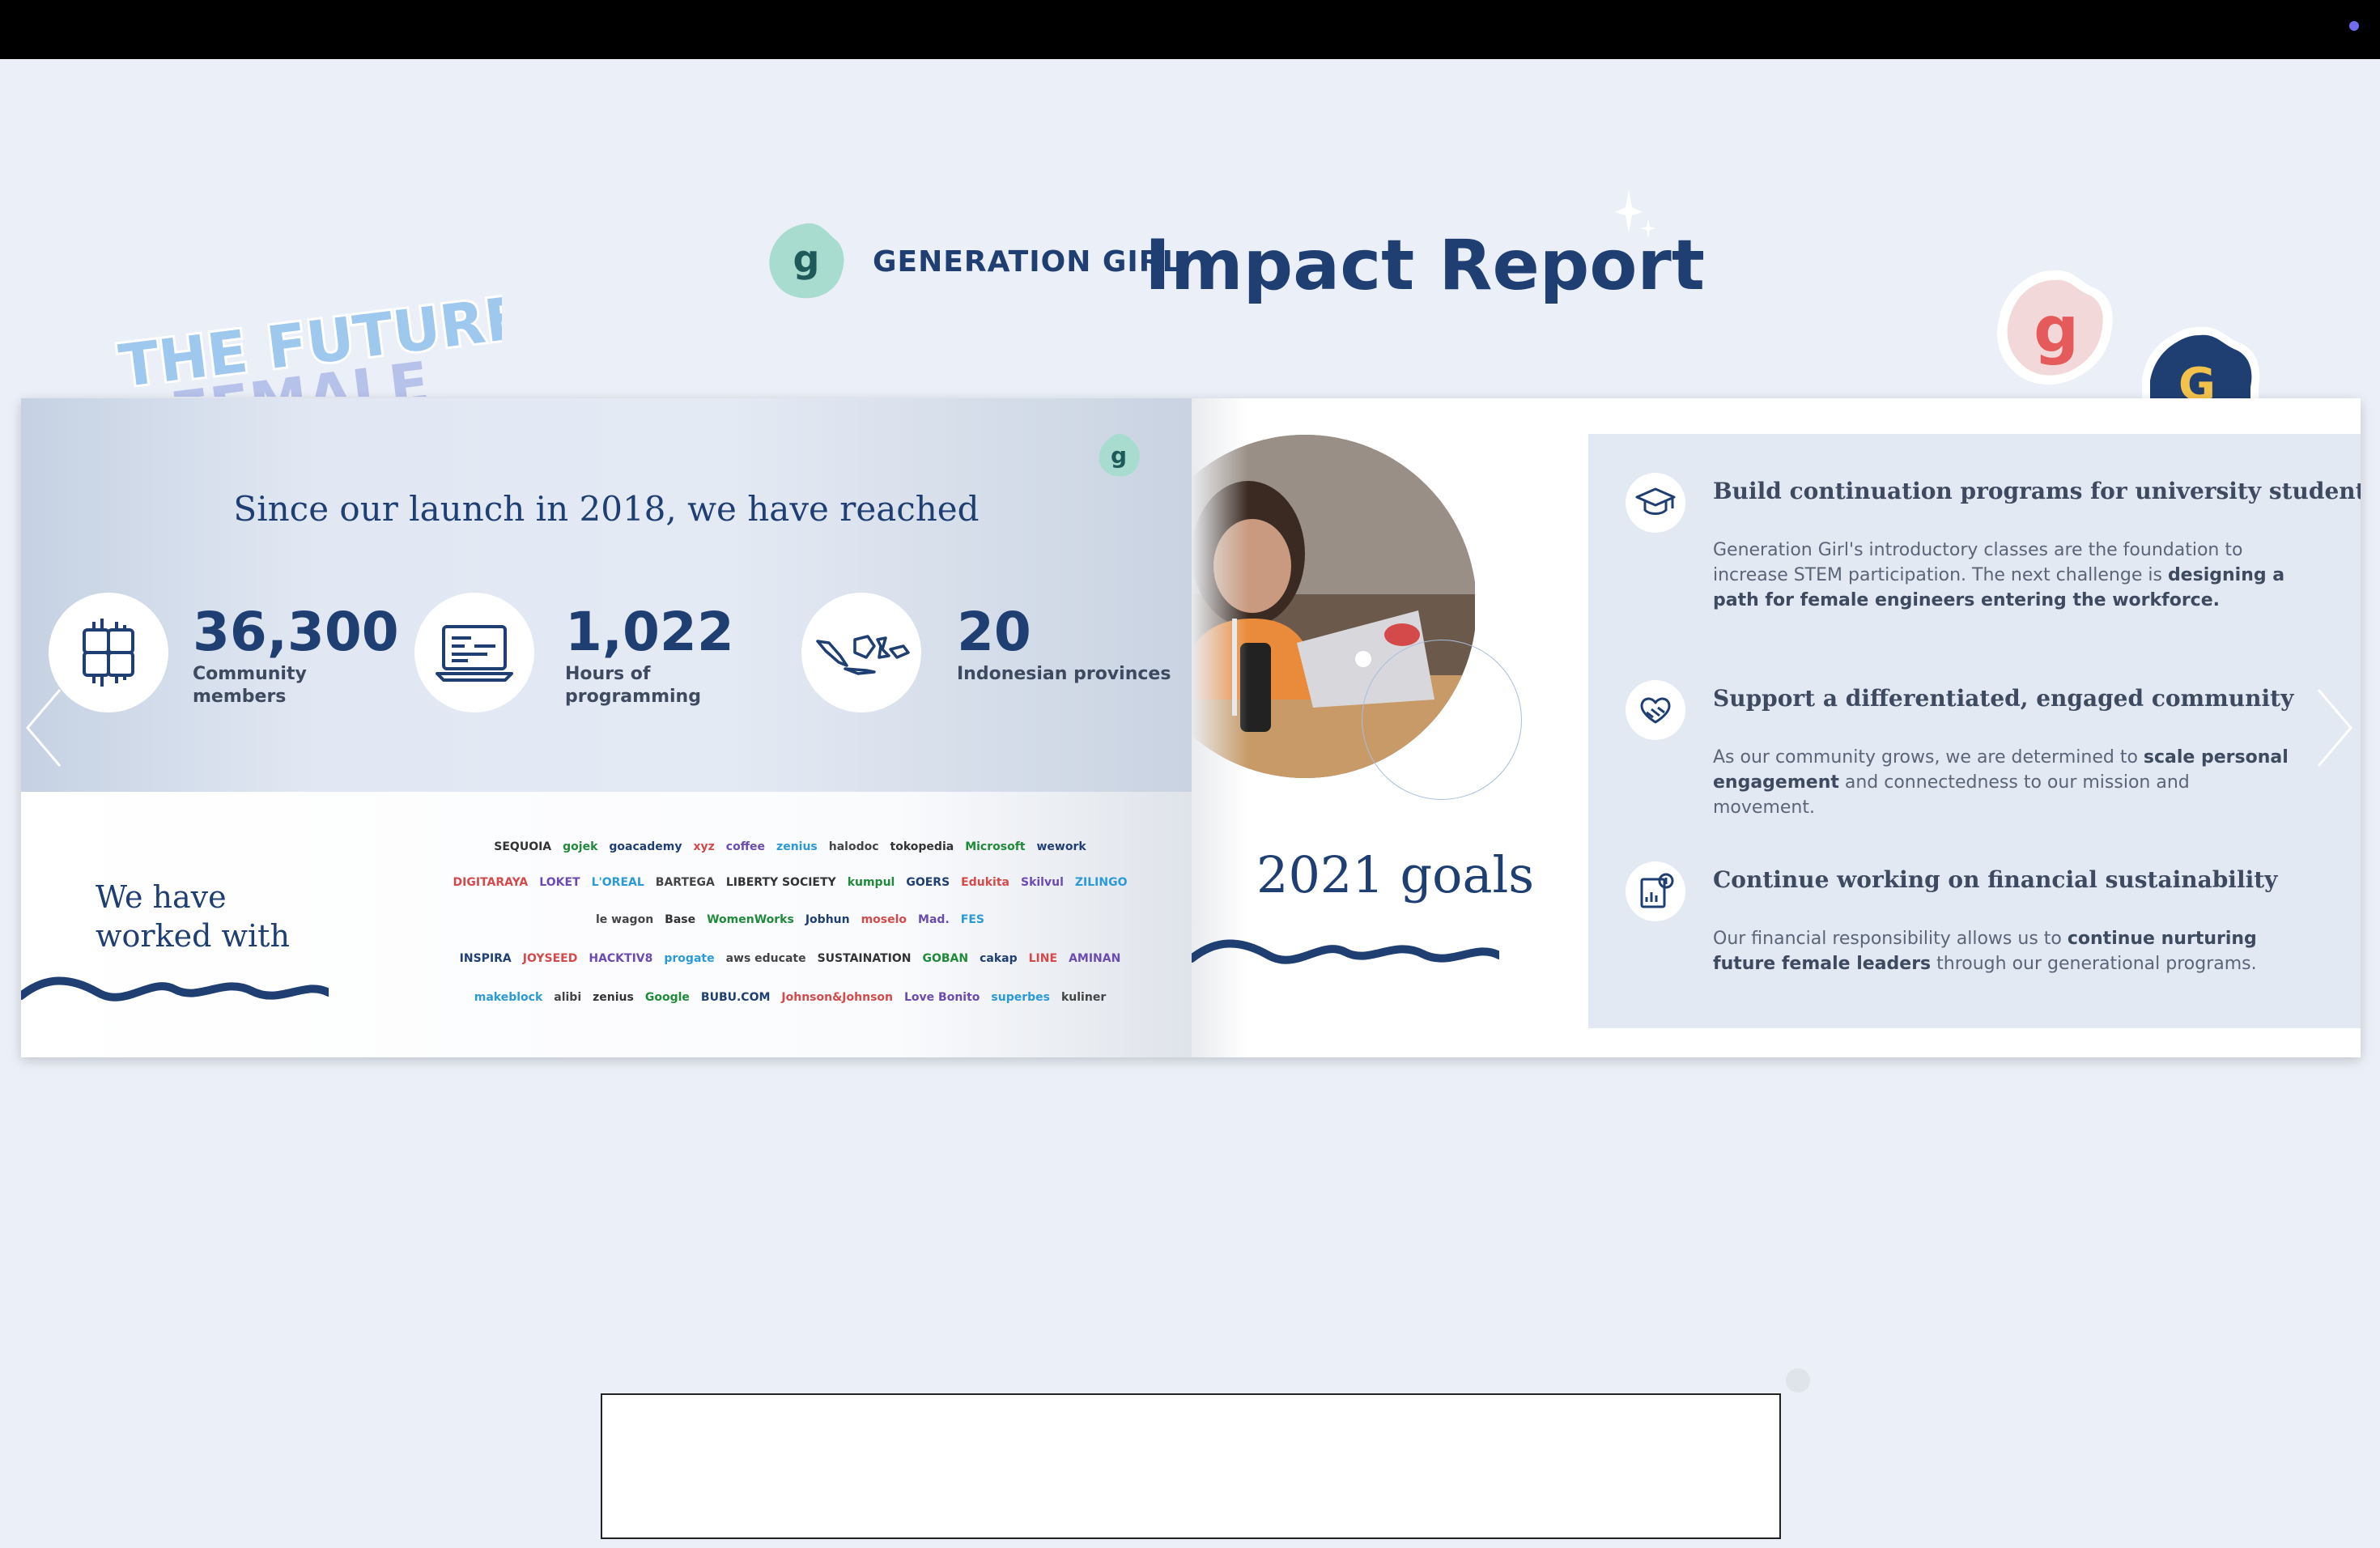  What do you see at coordinates (1021, 997) in the screenshot?
I see `partner-logo: superbes` at bounding box center [1021, 997].